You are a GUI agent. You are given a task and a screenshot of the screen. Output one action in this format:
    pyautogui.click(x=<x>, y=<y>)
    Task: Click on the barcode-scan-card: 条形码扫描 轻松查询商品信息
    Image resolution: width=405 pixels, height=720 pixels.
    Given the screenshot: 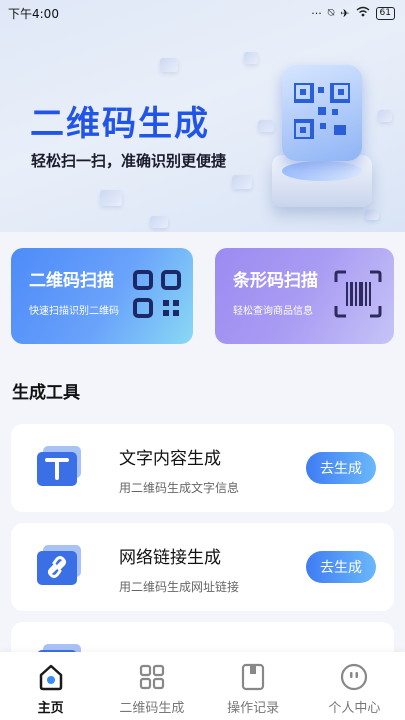 What is the action you would take?
    pyautogui.click(x=304, y=296)
    